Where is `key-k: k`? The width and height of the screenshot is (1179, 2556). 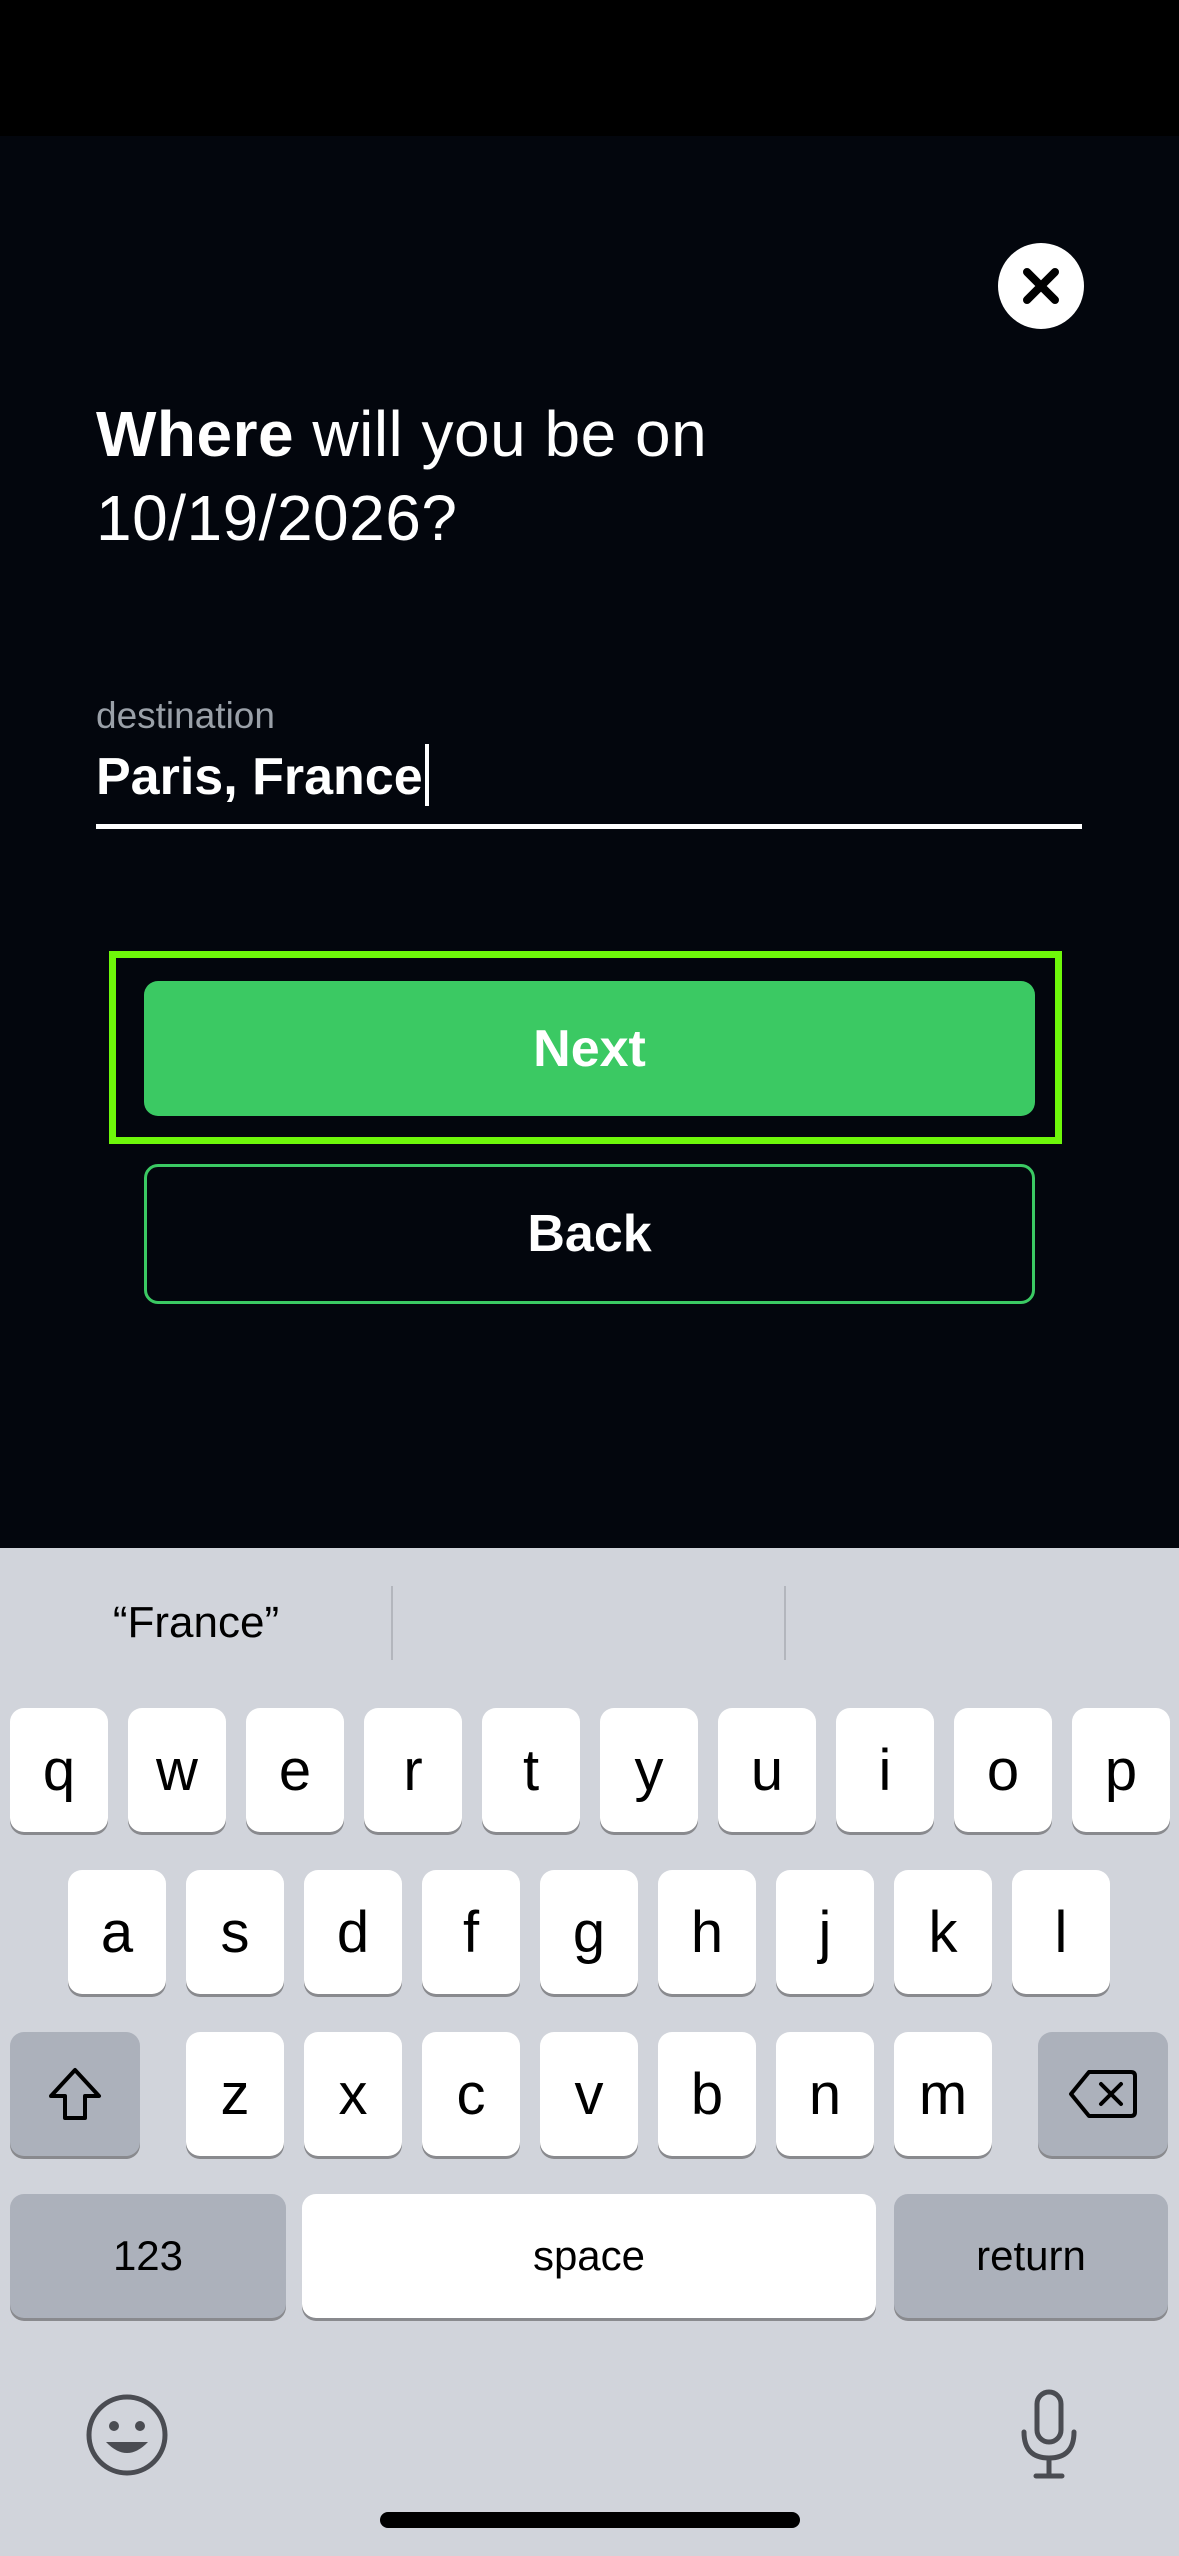 key-k: k is located at coordinates (943, 1932).